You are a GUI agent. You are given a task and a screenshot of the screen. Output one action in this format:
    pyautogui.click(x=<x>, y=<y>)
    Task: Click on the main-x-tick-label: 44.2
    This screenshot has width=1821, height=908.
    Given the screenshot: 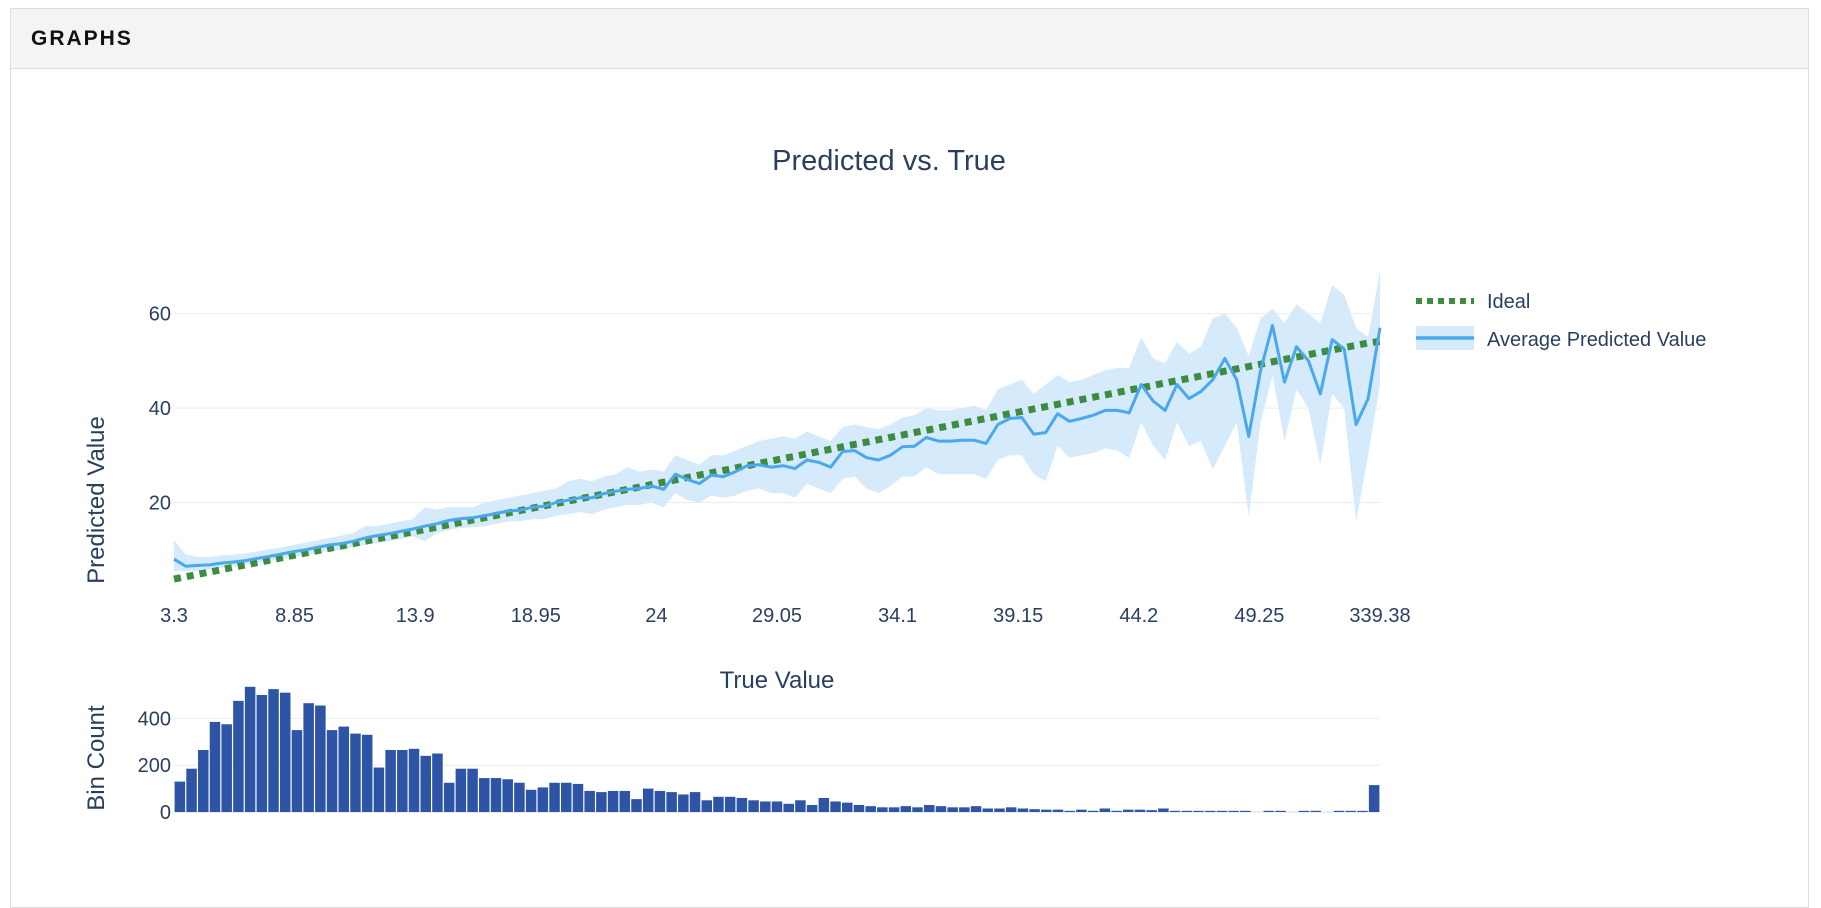 What is the action you would take?
    pyautogui.click(x=1138, y=616)
    